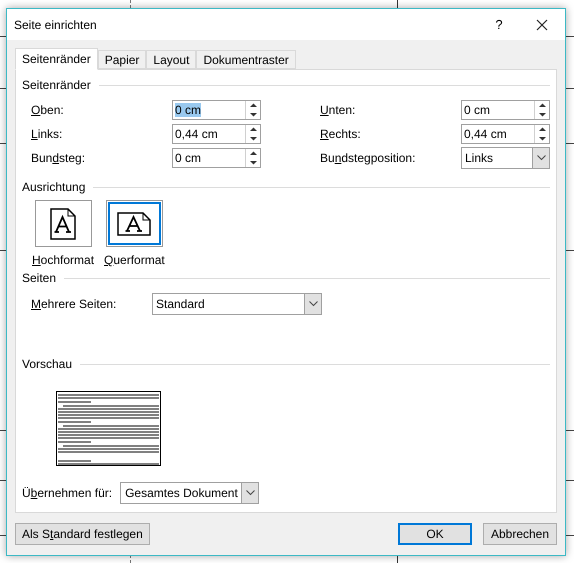 Image resolution: width=574 pixels, height=563 pixels. I want to click on field-label: Links:, so click(46, 134).